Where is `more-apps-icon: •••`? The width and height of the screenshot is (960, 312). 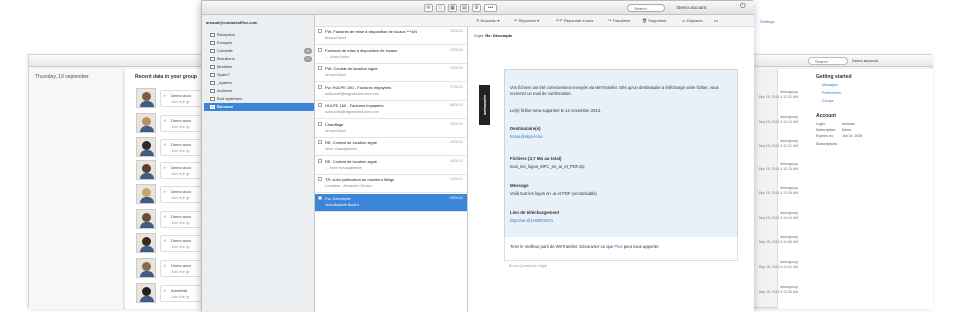
more-apps-icon: ••• is located at coordinates (490, 8).